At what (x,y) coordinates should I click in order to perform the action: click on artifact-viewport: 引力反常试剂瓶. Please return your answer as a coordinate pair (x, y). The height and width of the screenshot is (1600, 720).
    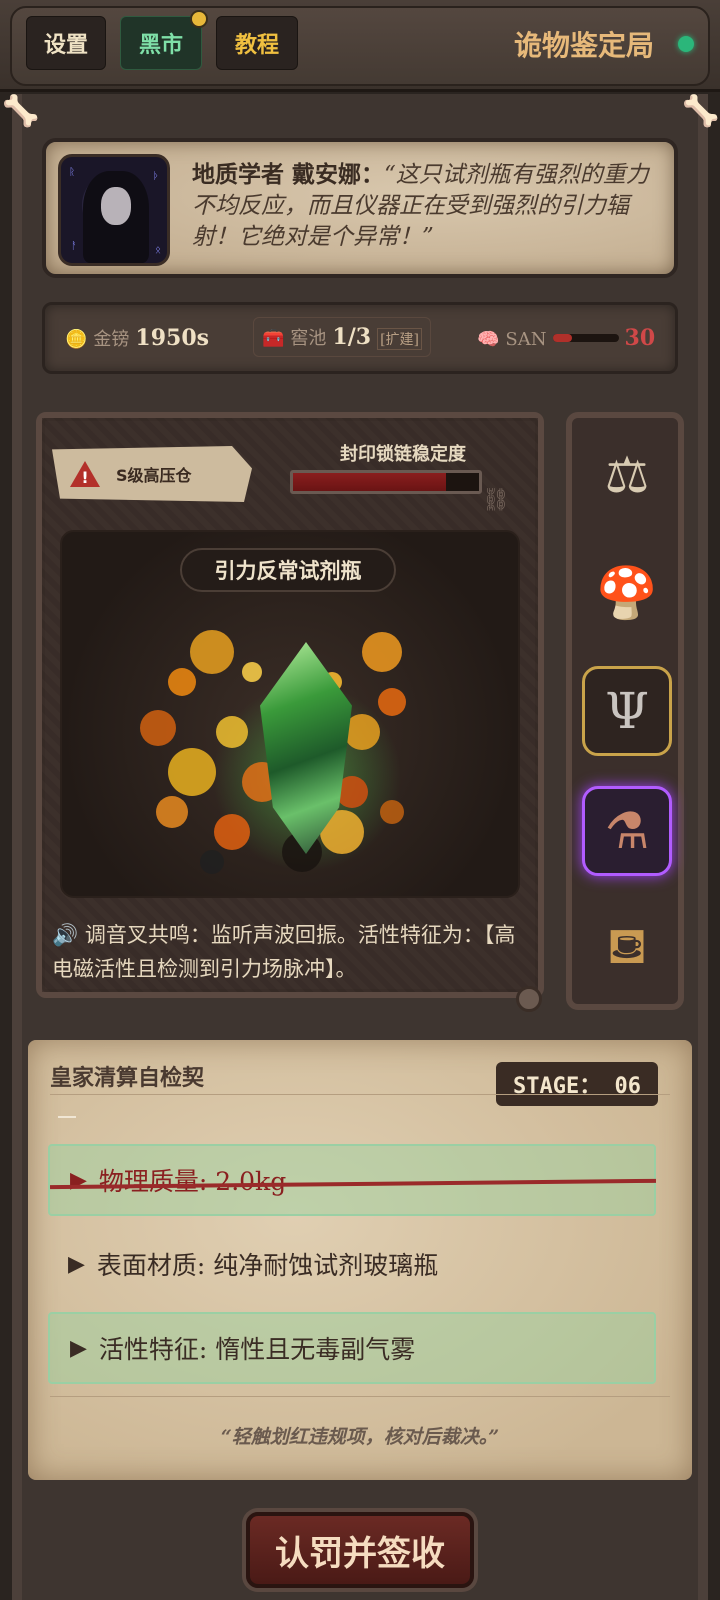
    Looking at the image, I should click on (290, 714).